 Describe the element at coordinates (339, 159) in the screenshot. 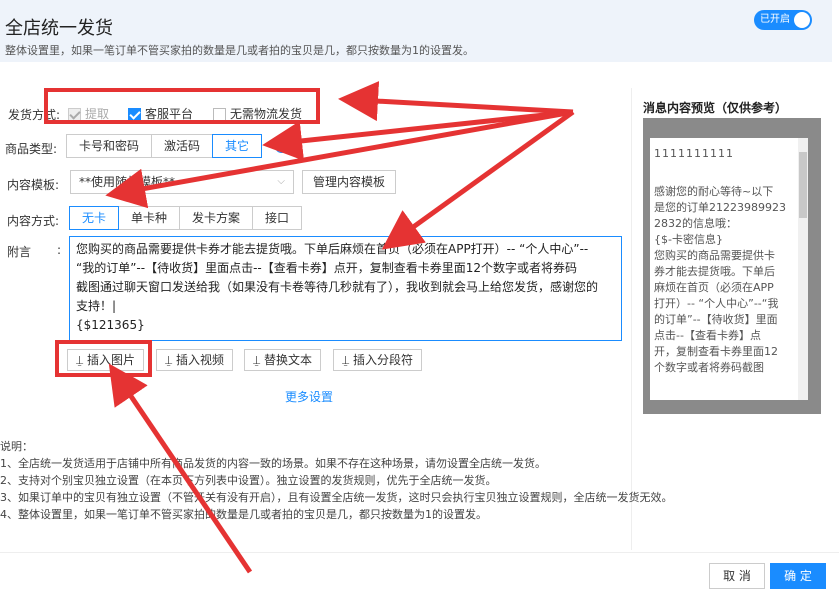

I see `arrow-to-template` at that location.